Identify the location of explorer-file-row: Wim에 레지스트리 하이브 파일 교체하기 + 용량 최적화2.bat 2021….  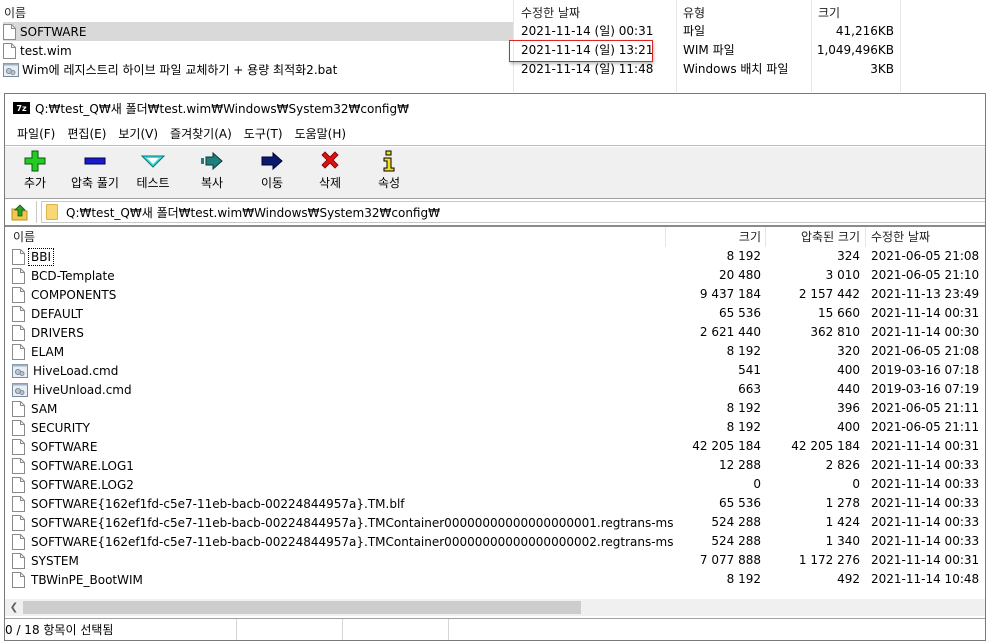
(493, 69).